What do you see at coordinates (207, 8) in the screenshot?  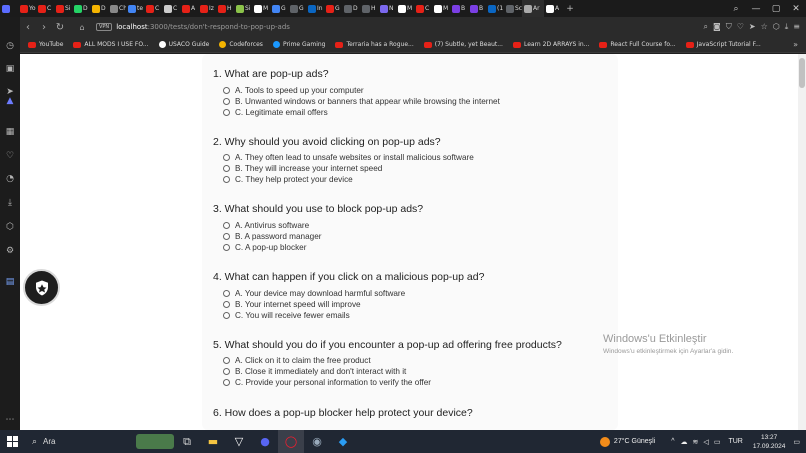 I see `browser-tab: Iz` at bounding box center [207, 8].